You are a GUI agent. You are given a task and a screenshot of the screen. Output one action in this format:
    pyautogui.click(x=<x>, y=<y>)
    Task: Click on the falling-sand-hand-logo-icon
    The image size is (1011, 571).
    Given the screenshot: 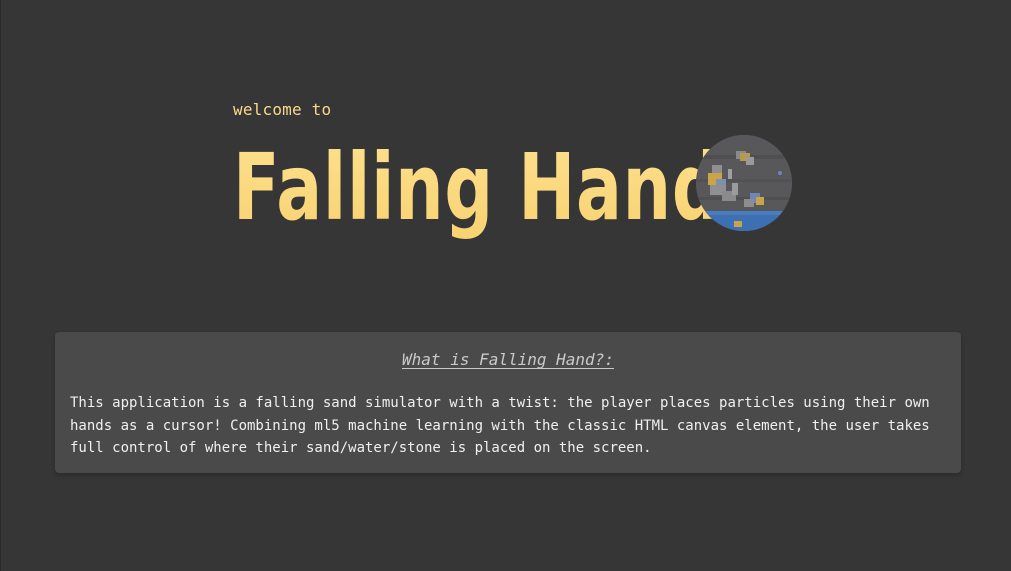 What is the action you would take?
    pyautogui.click(x=744, y=183)
    